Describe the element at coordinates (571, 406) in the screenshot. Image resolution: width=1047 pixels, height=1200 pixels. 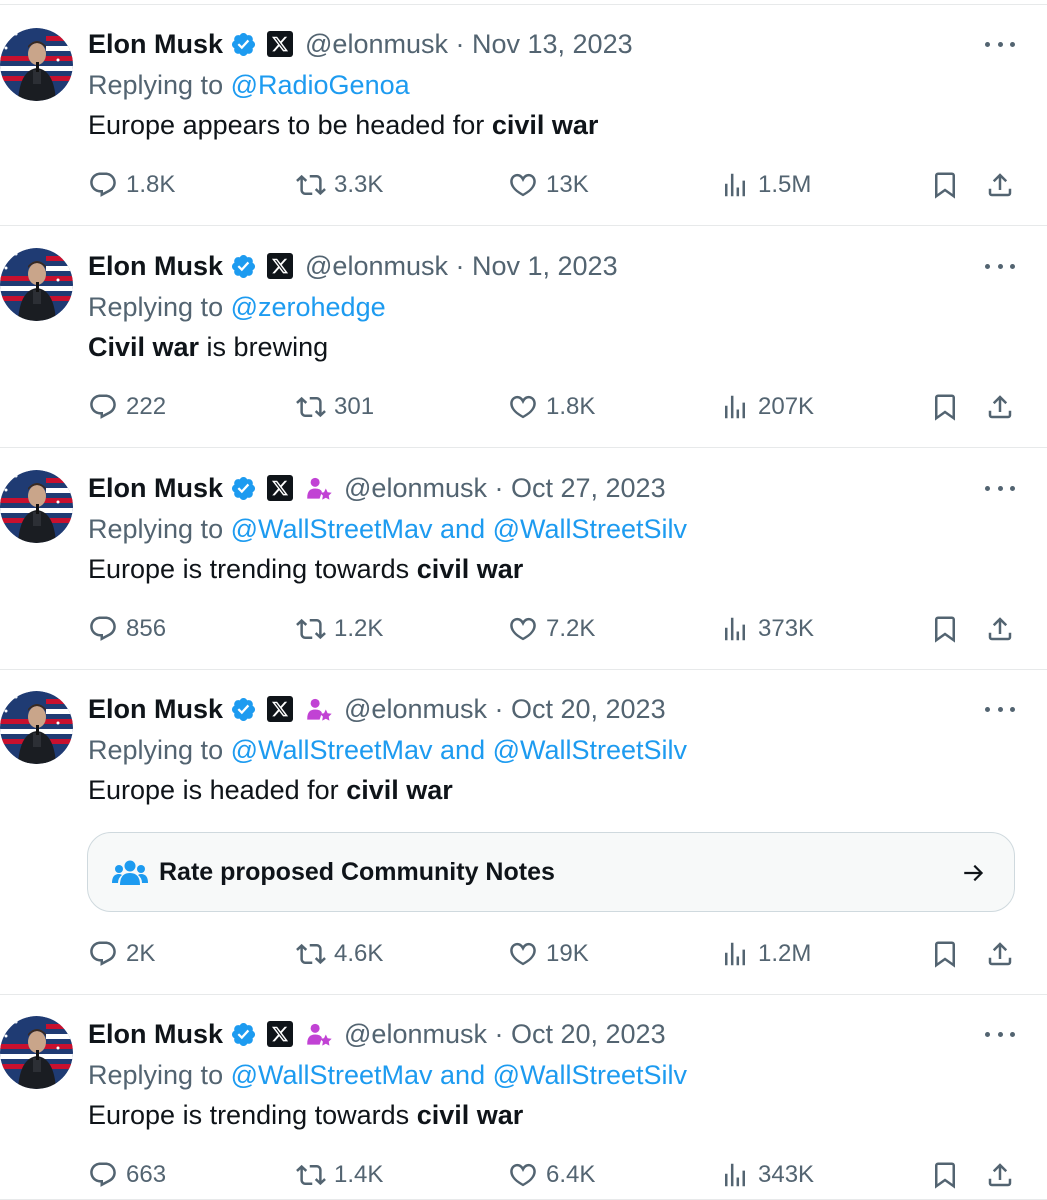
I see `like-count: 1.8K` at that location.